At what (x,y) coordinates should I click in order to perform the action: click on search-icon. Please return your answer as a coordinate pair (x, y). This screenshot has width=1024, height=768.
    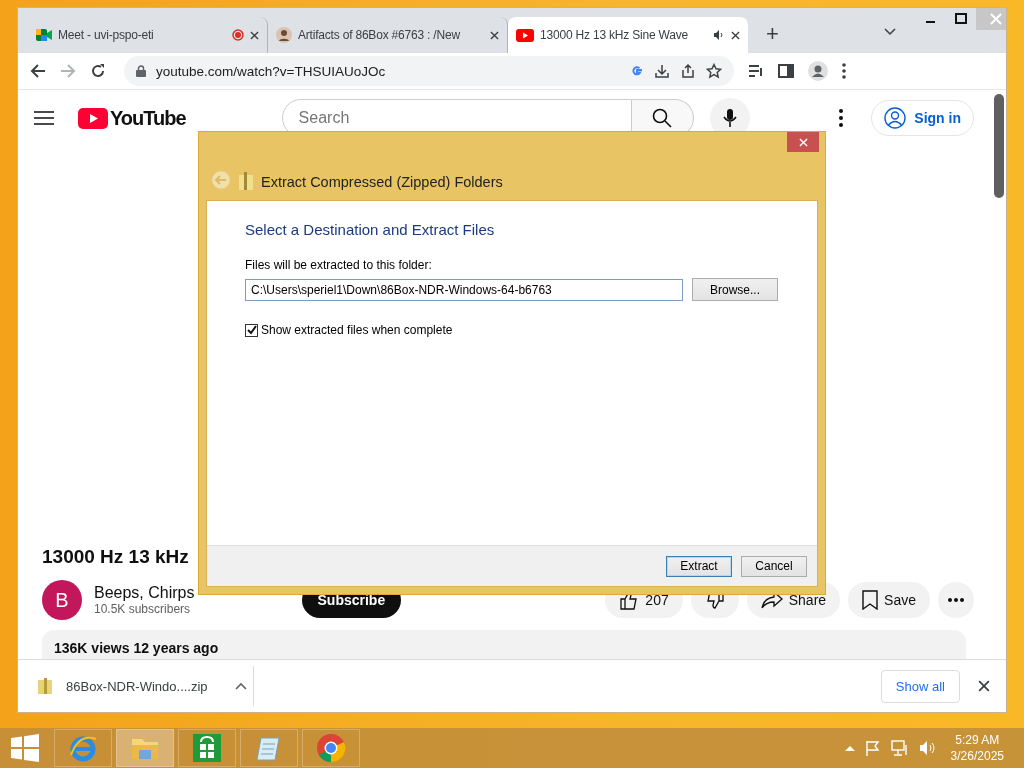
    Looking at the image, I should click on (662, 118).